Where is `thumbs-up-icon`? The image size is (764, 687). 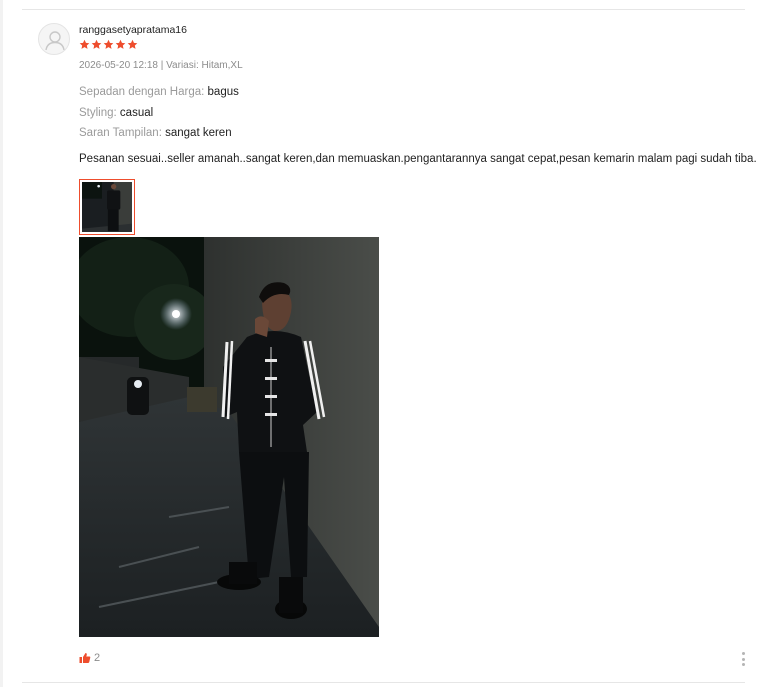
thumbs-up-icon is located at coordinates (85, 658).